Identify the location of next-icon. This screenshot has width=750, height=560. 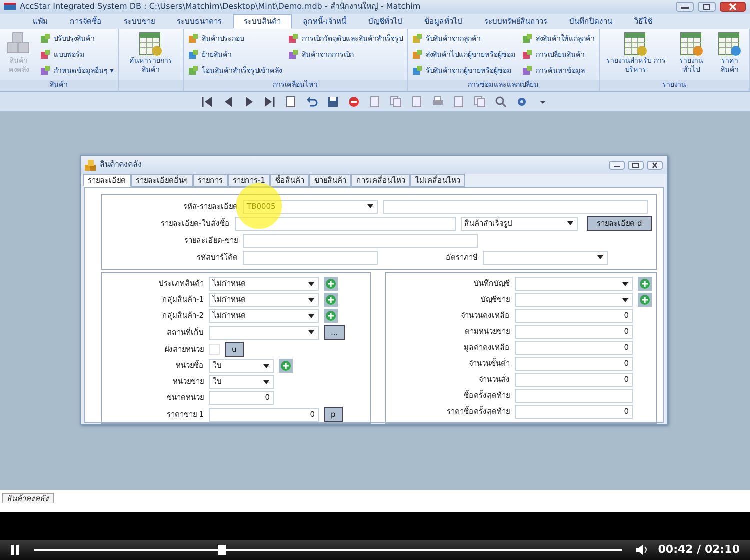
(249, 102).